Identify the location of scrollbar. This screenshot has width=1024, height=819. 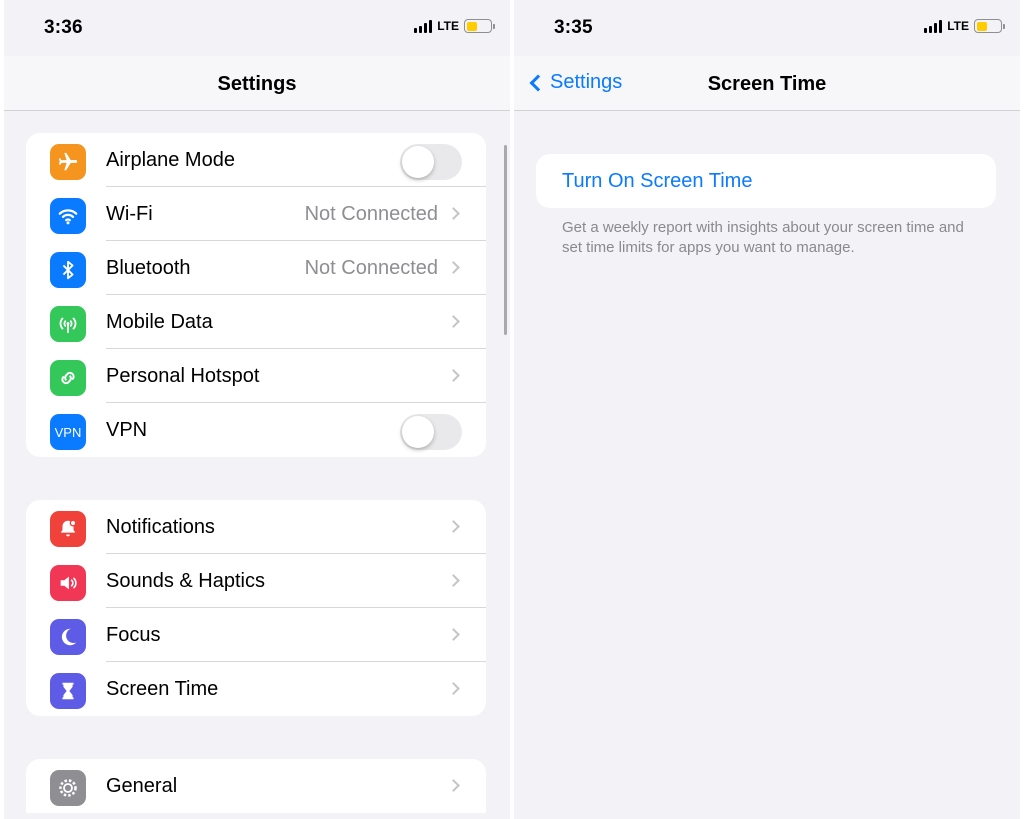
(505, 240).